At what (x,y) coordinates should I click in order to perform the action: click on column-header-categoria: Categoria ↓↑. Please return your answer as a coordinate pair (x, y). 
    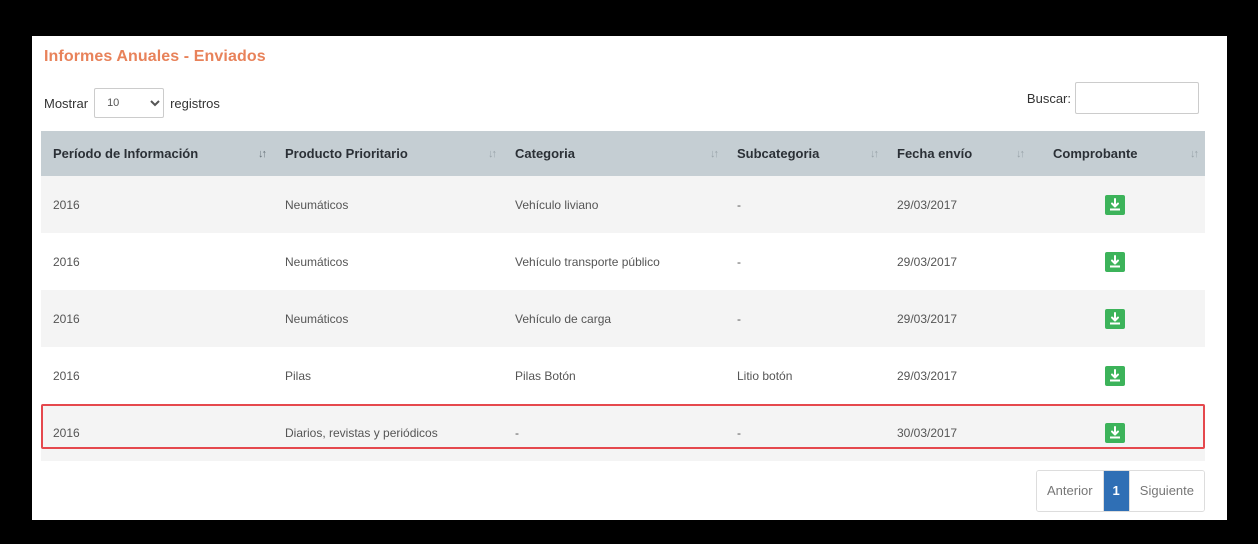
    Looking at the image, I should click on (614, 153).